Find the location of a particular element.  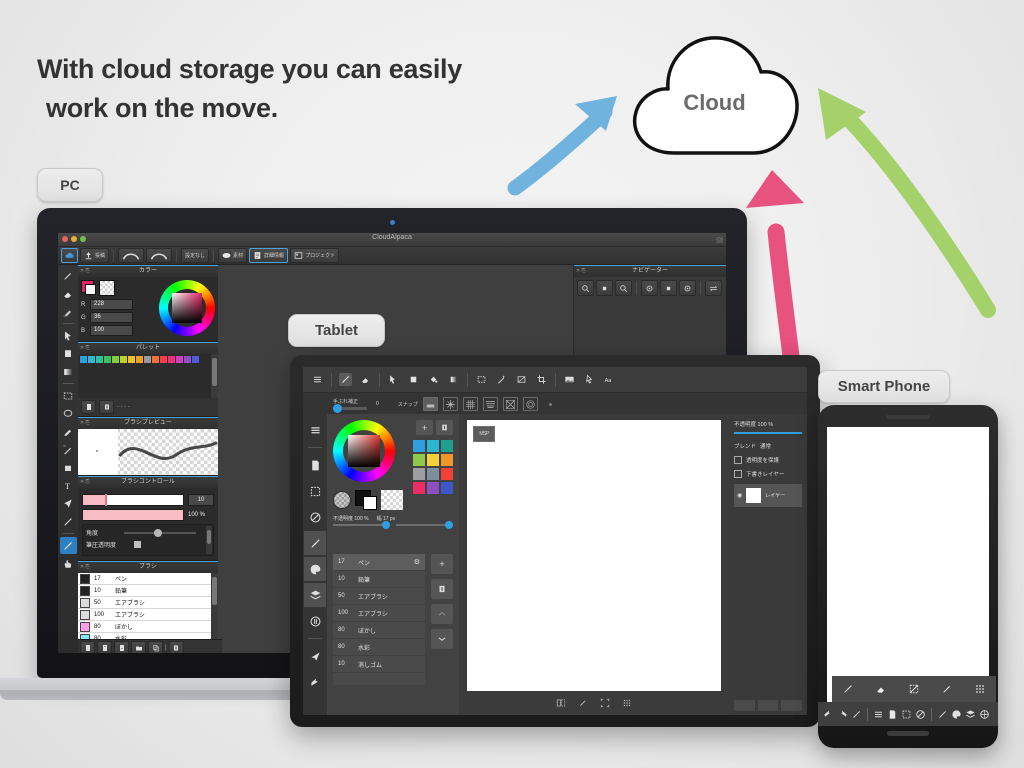

fit-screen-icon is located at coordinates (605, 703).